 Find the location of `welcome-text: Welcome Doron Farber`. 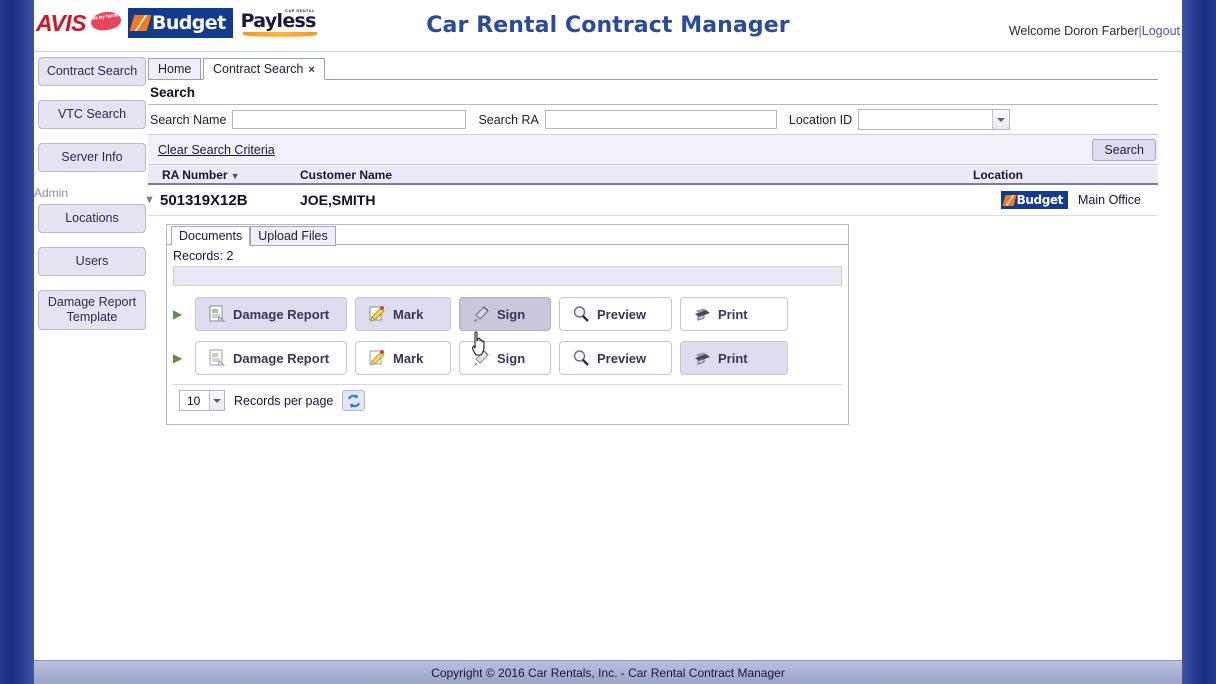

welcome-text: Welcome Doron Farber is located at coordinates (1073, 31).